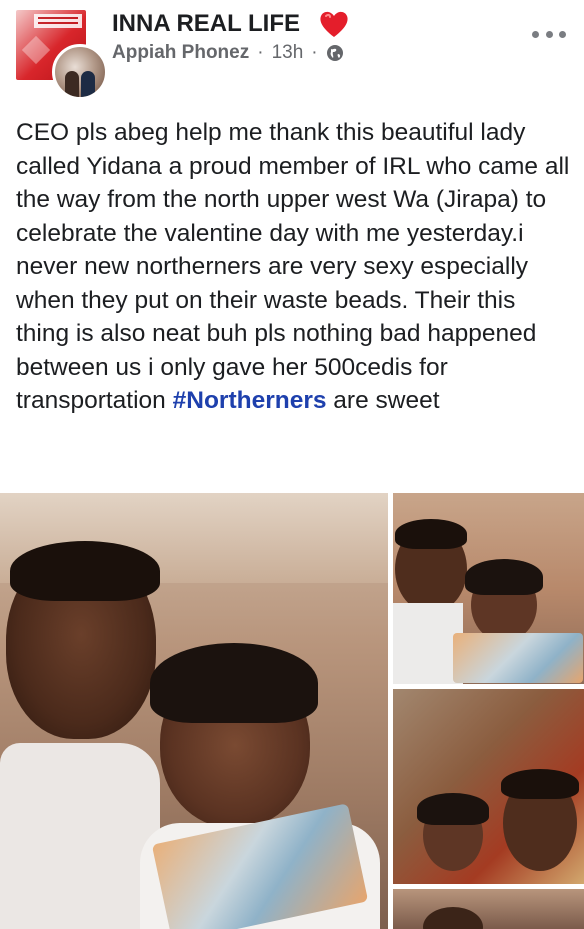 The image size is (584, 929). What do you see at coordinates (335, 53) in the screenshot?
I see `globe-icon` at bounding box center [335, 53].